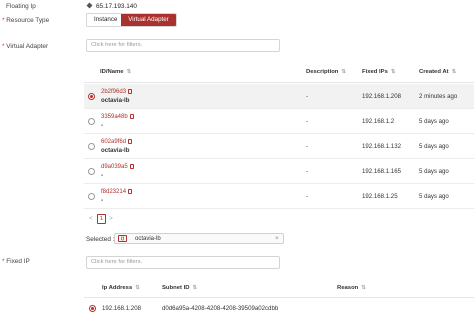  Describe the element at coordinates (438, 96) in the screenshot. I see `adapter-created-at: 2 minutes ago` at that location.